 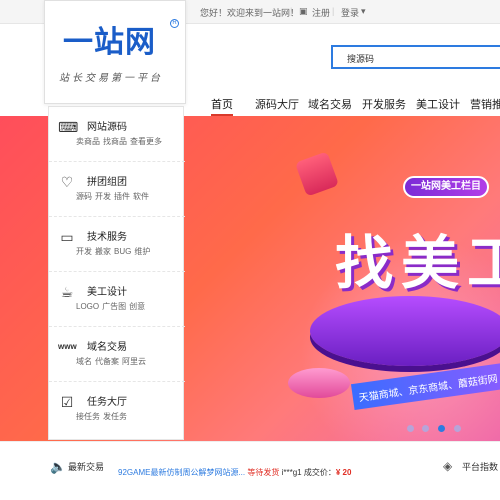 I want to click on nav-dev-service: 开发服务, so click(x=384, y=104).